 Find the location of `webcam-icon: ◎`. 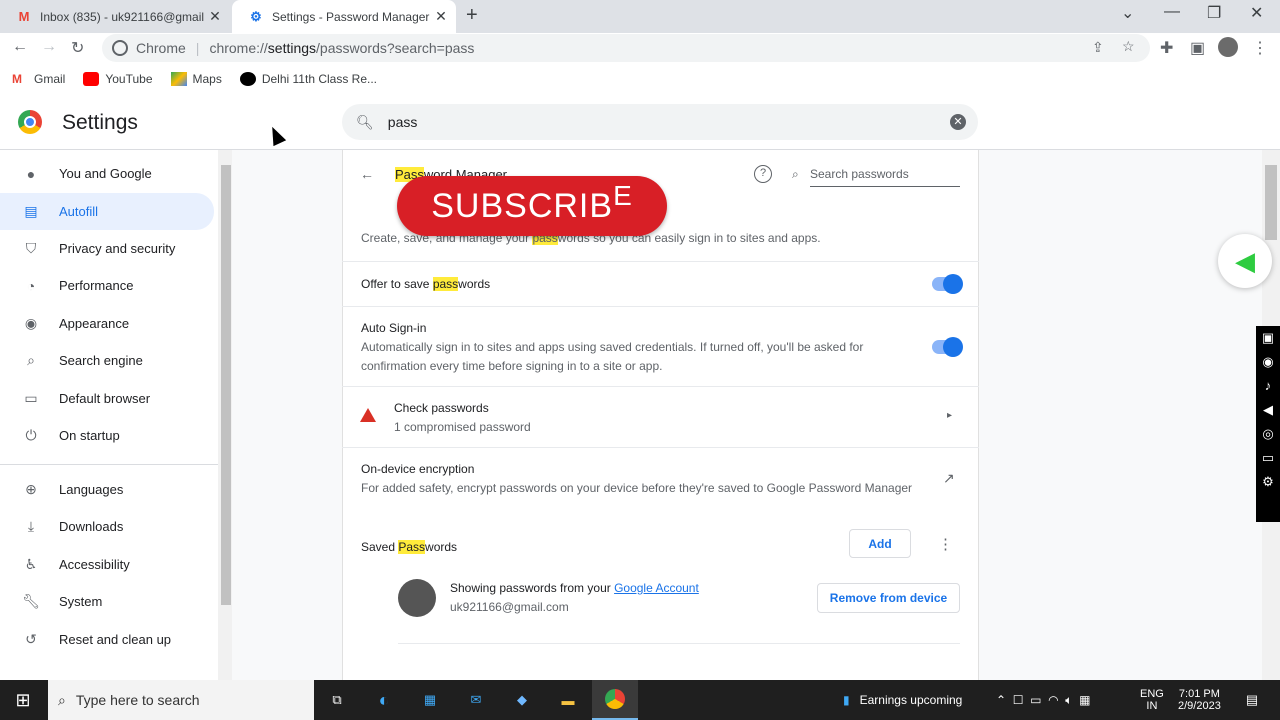

webcam-icon: ◎ is located at coordinates (1268, 434).